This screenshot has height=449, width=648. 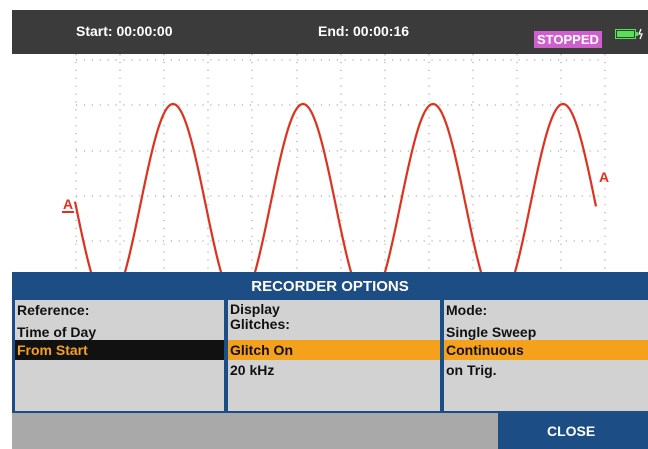 I want to click on display-header-line2: Glitches:, so click(x=260, y=324).